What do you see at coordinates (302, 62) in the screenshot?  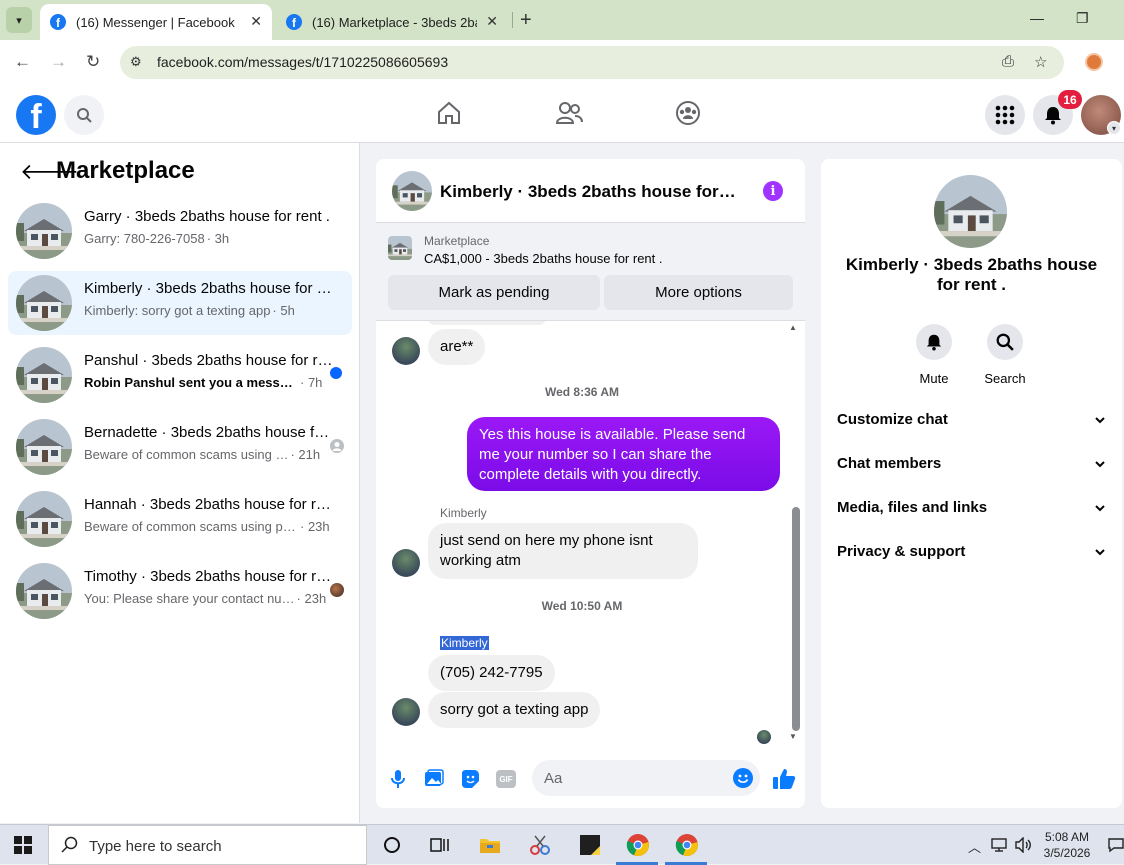 I see `url-text: facebook.com/messages/t/1710225086605693` at bounding box center [302, 62].